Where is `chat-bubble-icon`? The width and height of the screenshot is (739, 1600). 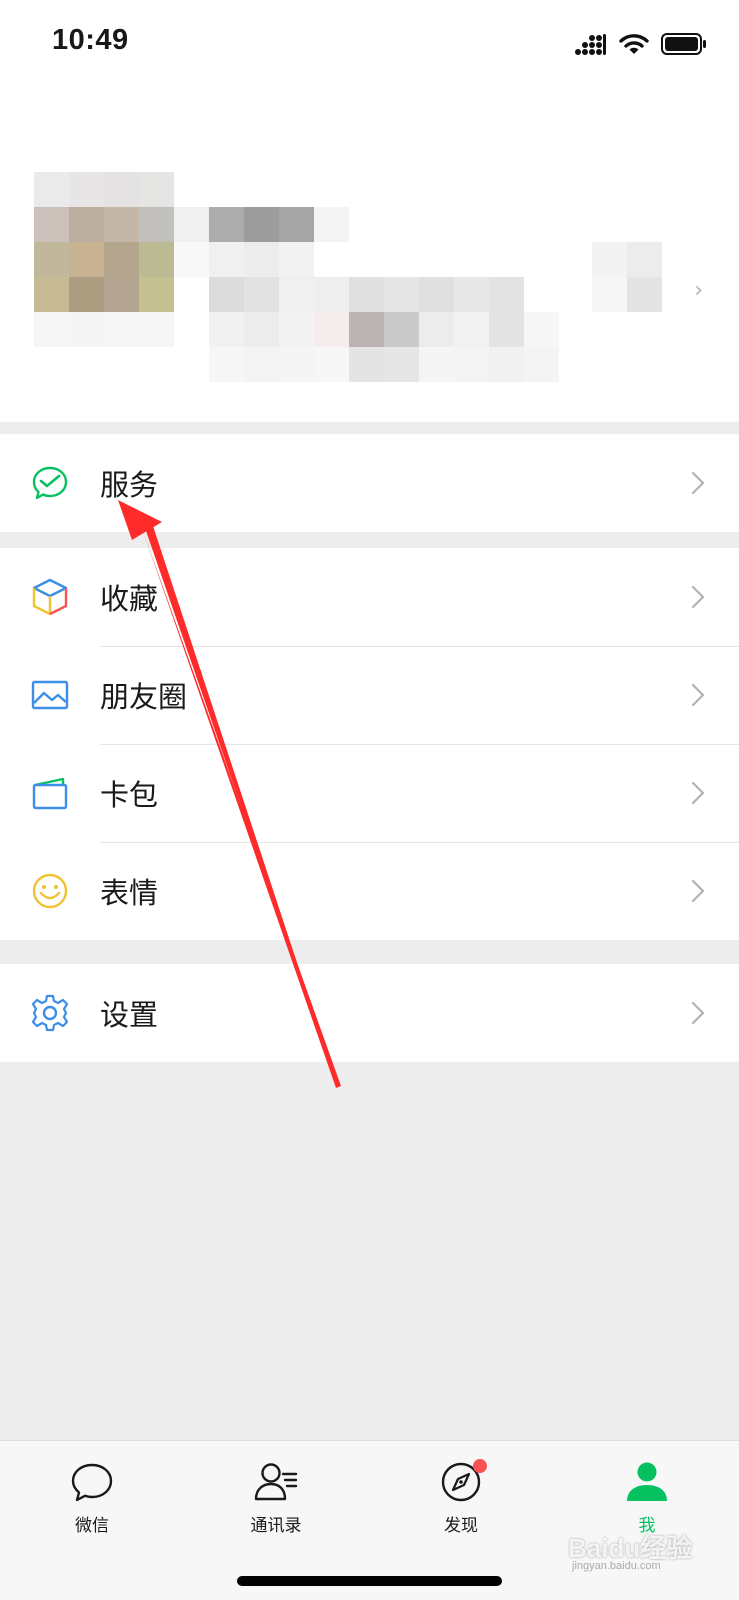 chat-bubble-icon is located at coordinates (92, 1482).